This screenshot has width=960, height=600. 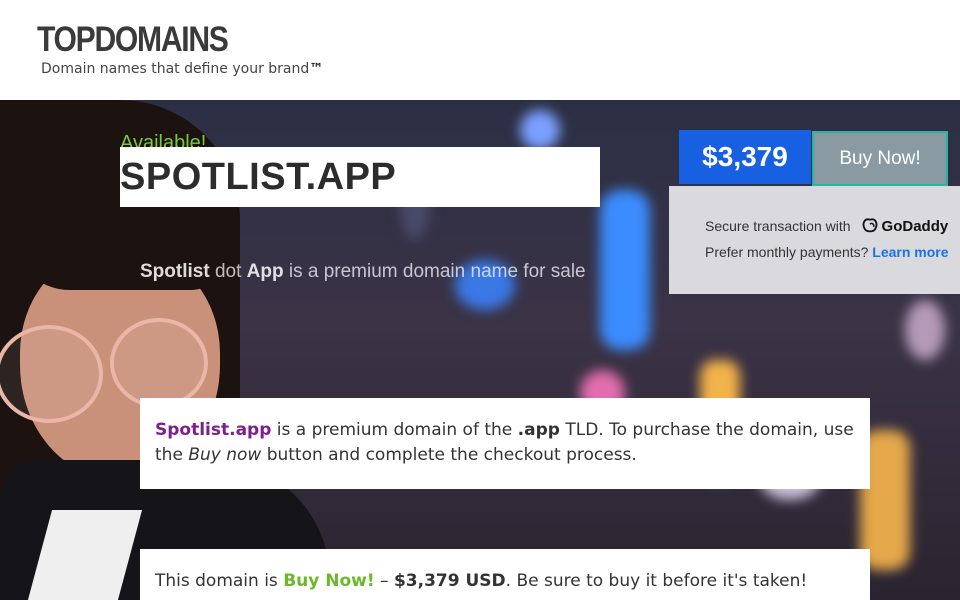 What do you see at coordinates (213, 430) in the screenshot?
I see `info-brand-name: Spotlist.app` at bounding box center [213, 430].